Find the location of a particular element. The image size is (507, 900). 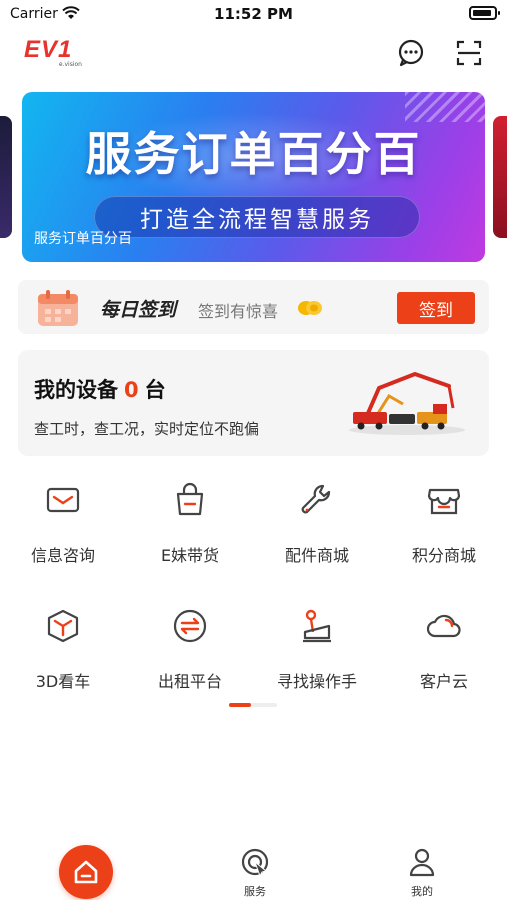

joystick-icon is located at coordinates (317, 626).